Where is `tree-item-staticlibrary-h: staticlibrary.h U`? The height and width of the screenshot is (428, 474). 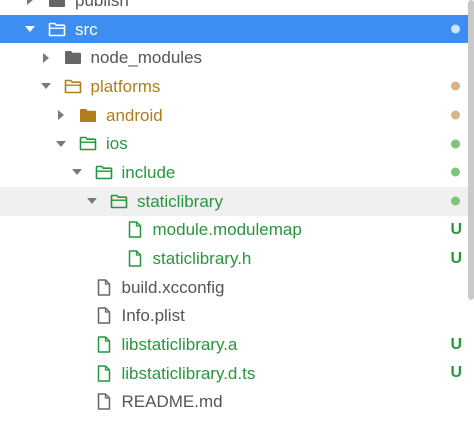
tree-item-staticlibrary-h: staticlibrary.h U is located at coordinates (237, 258).